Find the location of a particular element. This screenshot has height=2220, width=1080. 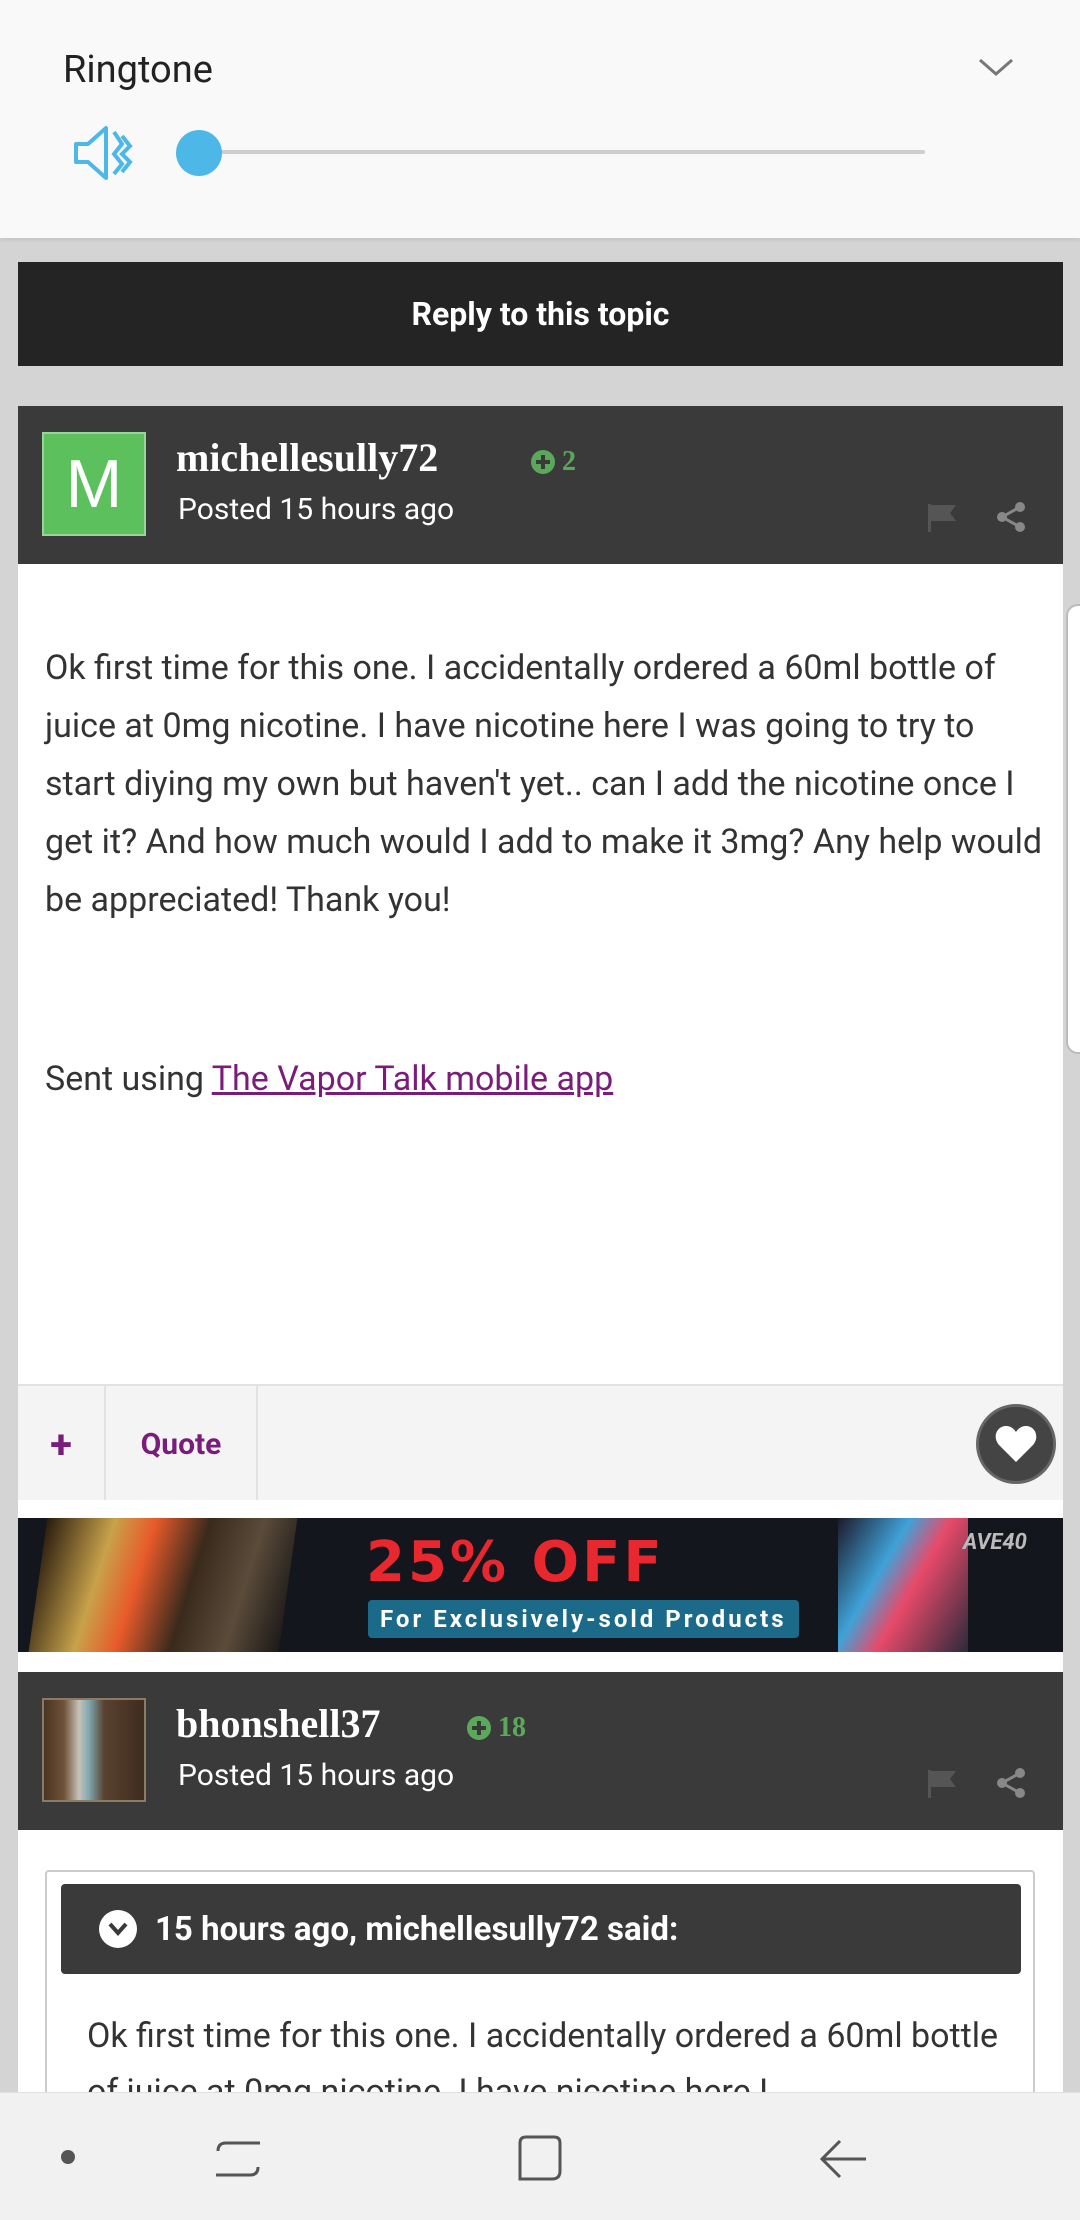

avatar is located at coordinates (94, 1750).